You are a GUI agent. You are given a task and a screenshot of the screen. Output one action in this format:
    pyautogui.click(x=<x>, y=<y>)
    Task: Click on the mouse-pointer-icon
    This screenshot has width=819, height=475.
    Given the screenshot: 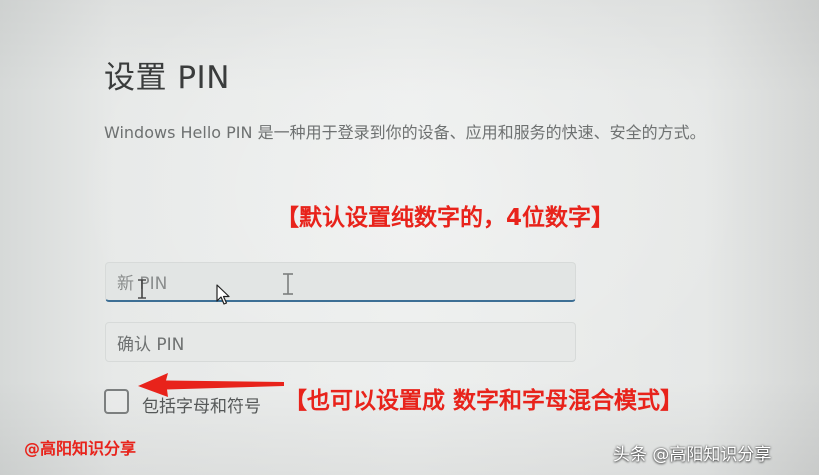 What is the action you would take?
    pyautogui.click(x=223, y=294)
    